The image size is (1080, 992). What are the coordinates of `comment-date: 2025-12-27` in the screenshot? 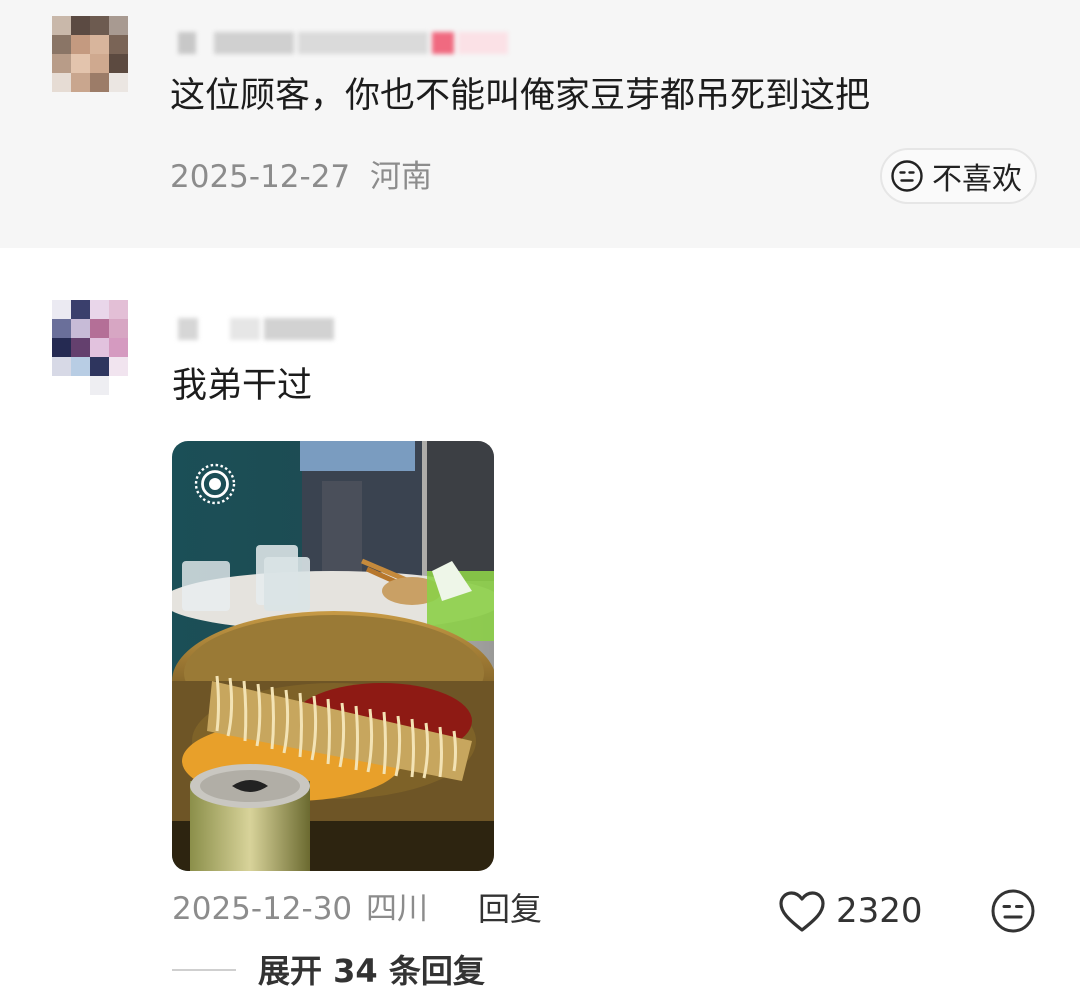 It's located at (260, 177).